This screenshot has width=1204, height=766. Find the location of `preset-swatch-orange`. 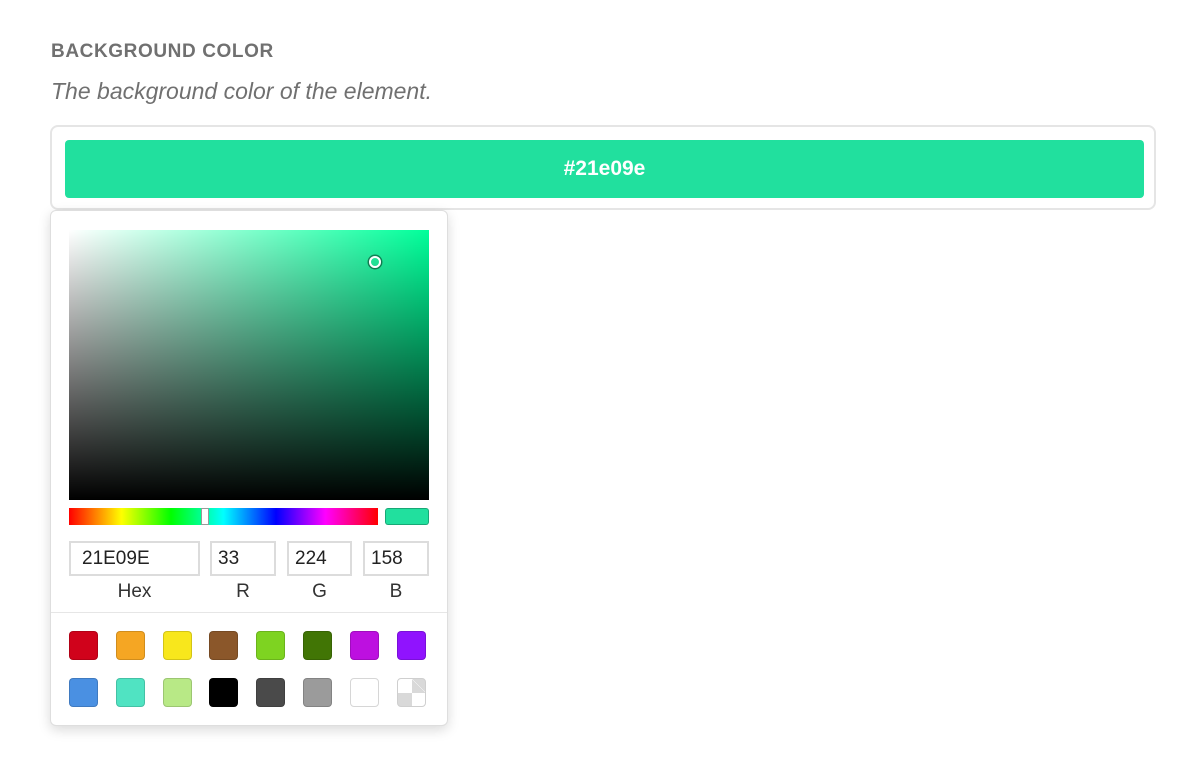

preset-swatch-orange is located at coordinates (130, 645).